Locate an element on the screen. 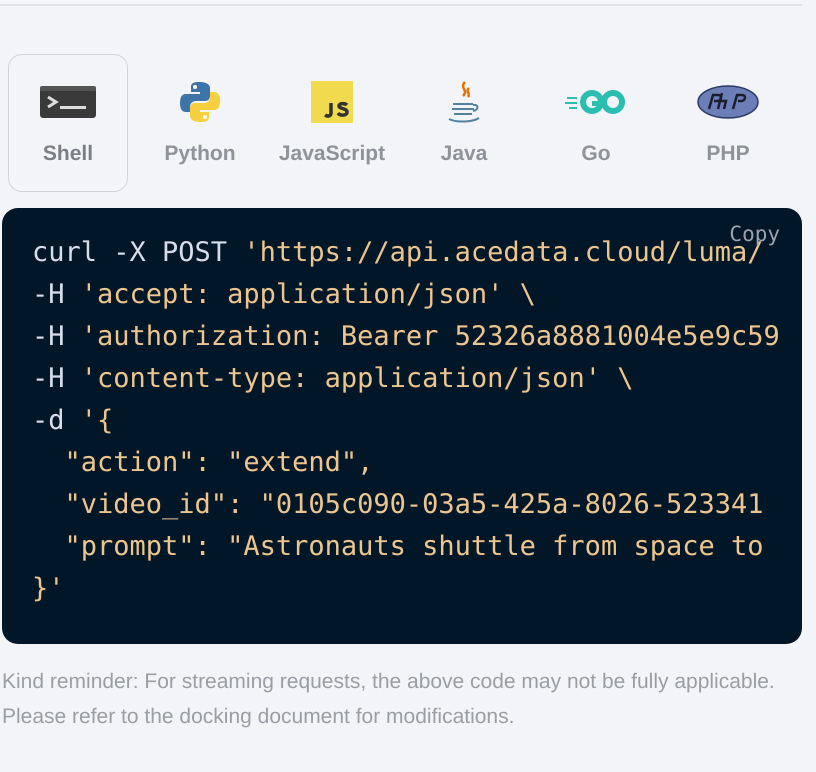  language-tab: Java is located at coordinates (464, 123).